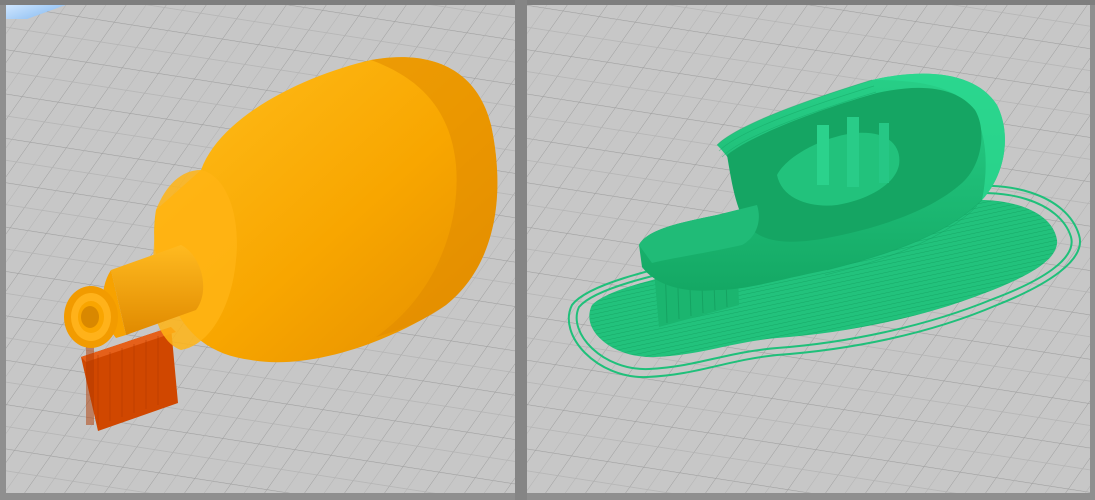 Image resolution: width=1095 pixels, height=500 pixels. What do you see at coordinates (521, 250) in the screenshot?
I see `split-divider` at bounding box center [521, 250].